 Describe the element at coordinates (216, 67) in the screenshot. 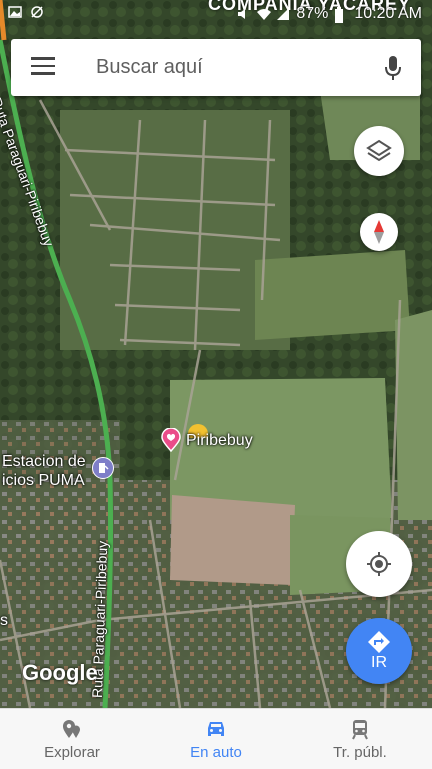

I see `search-bar: Buscar aquí` at that location.